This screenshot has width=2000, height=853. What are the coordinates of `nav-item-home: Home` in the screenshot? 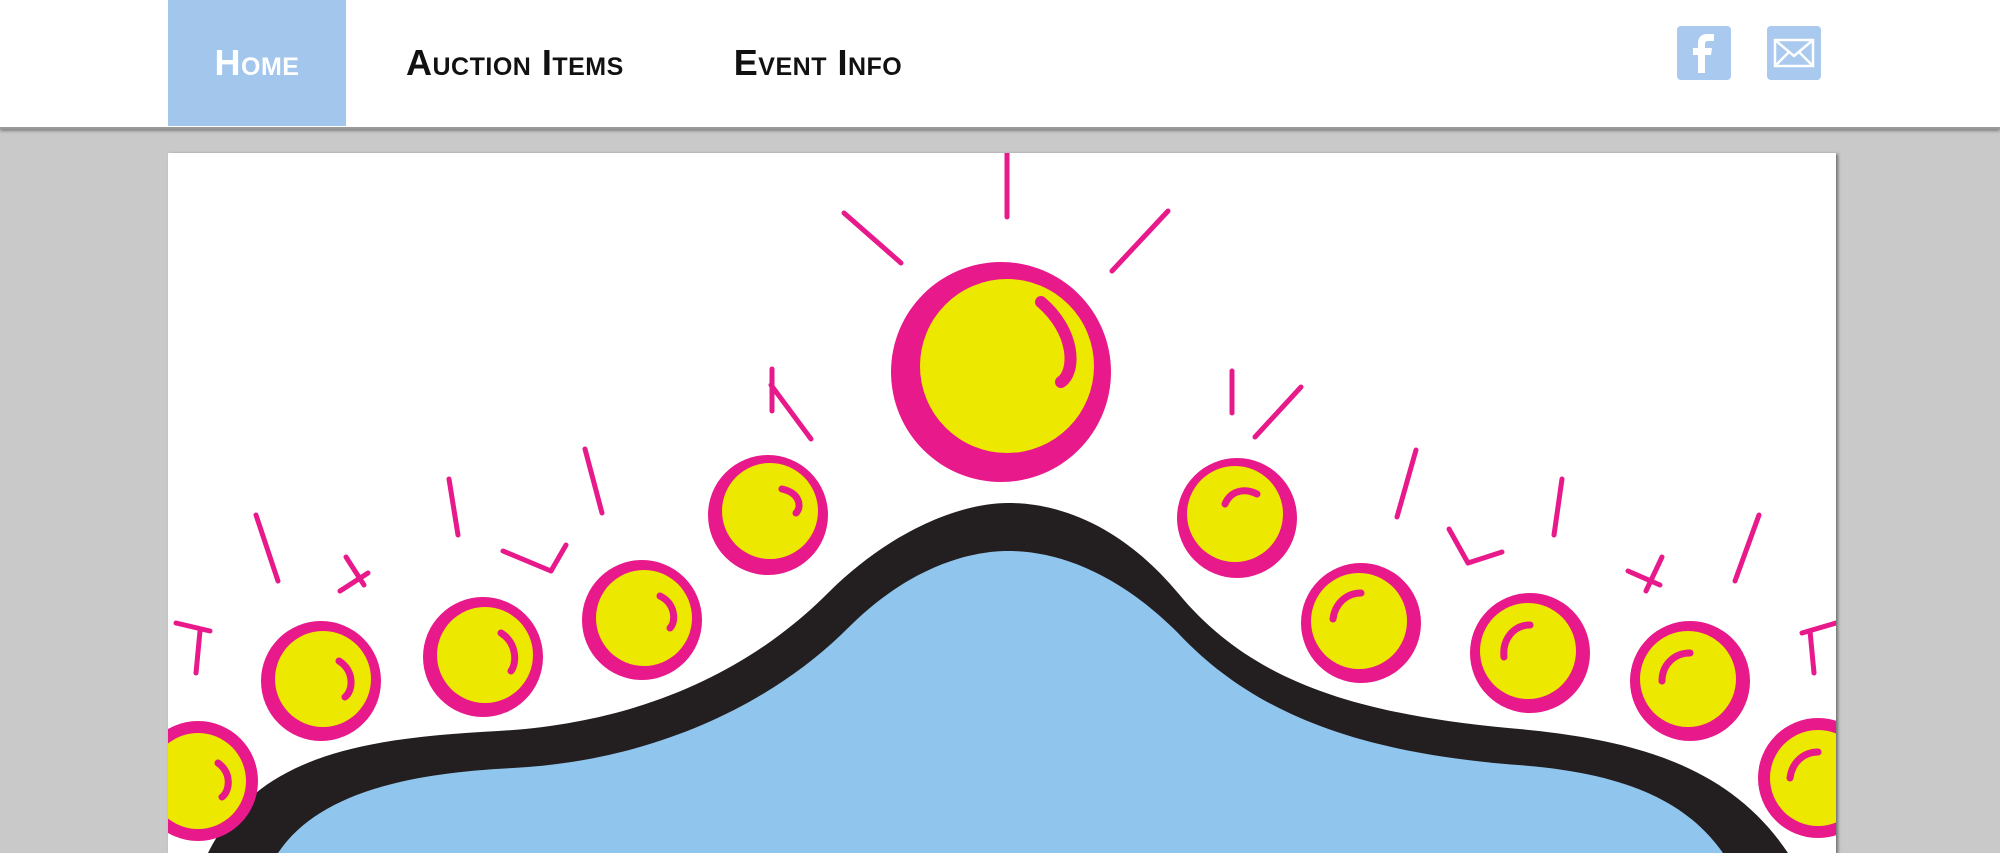 It's located at (257, 63).